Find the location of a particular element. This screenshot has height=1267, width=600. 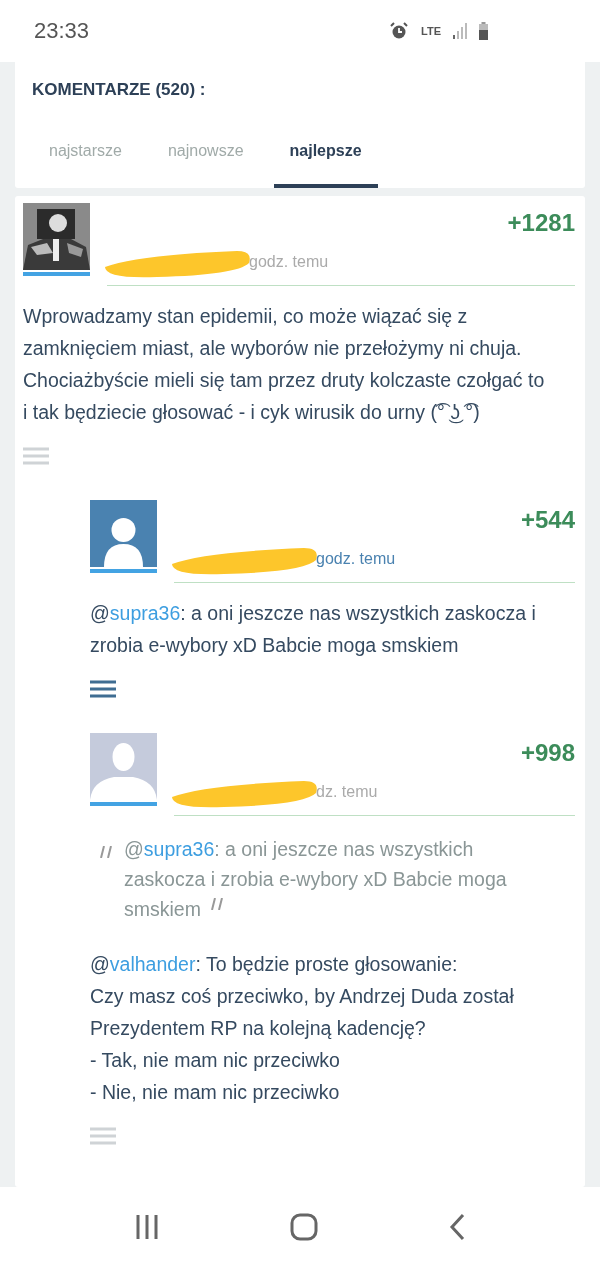

clock-time: 23:33 is located at coordinates (62, 31).